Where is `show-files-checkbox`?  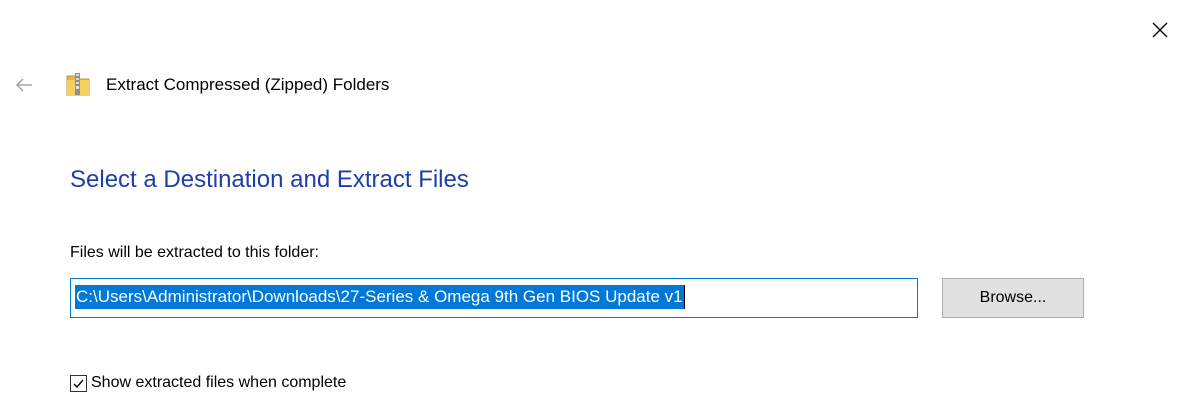
show-files-checkbox is located at coordinates (78, 383).